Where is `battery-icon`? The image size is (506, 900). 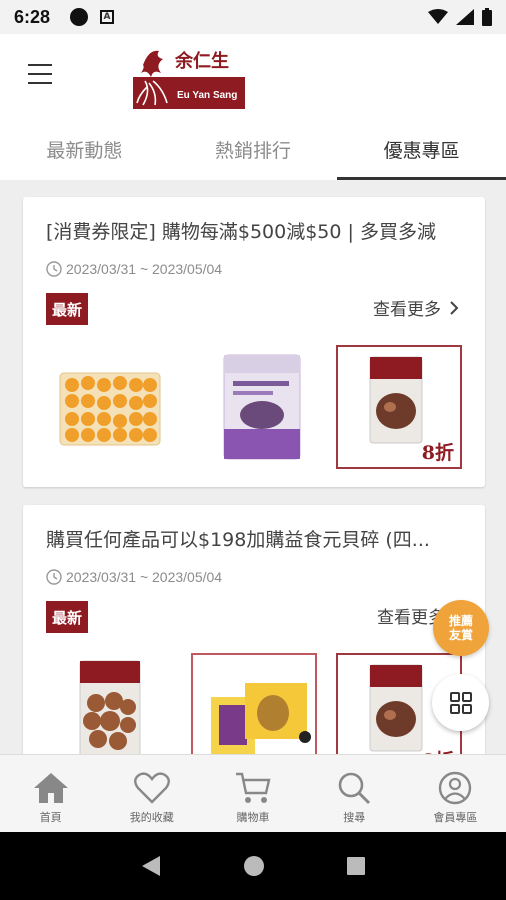
battery-icon is located at coordinates (487, 17).